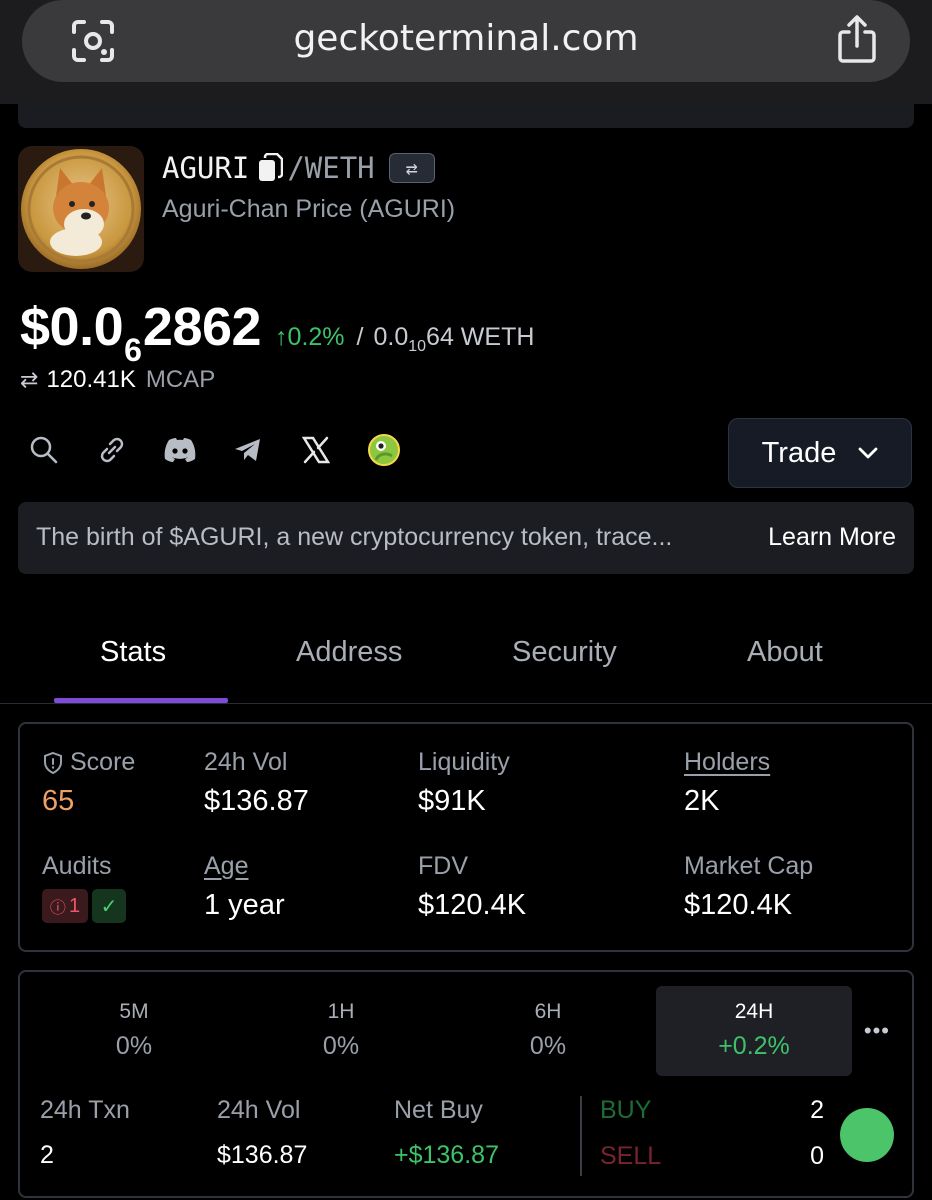 This screenshot has width=932, height=1200. What do you see at coordinates (331, 168) in the screenshot?
I see `quote-symbol: /WETH` at bounding box center [331, 168].